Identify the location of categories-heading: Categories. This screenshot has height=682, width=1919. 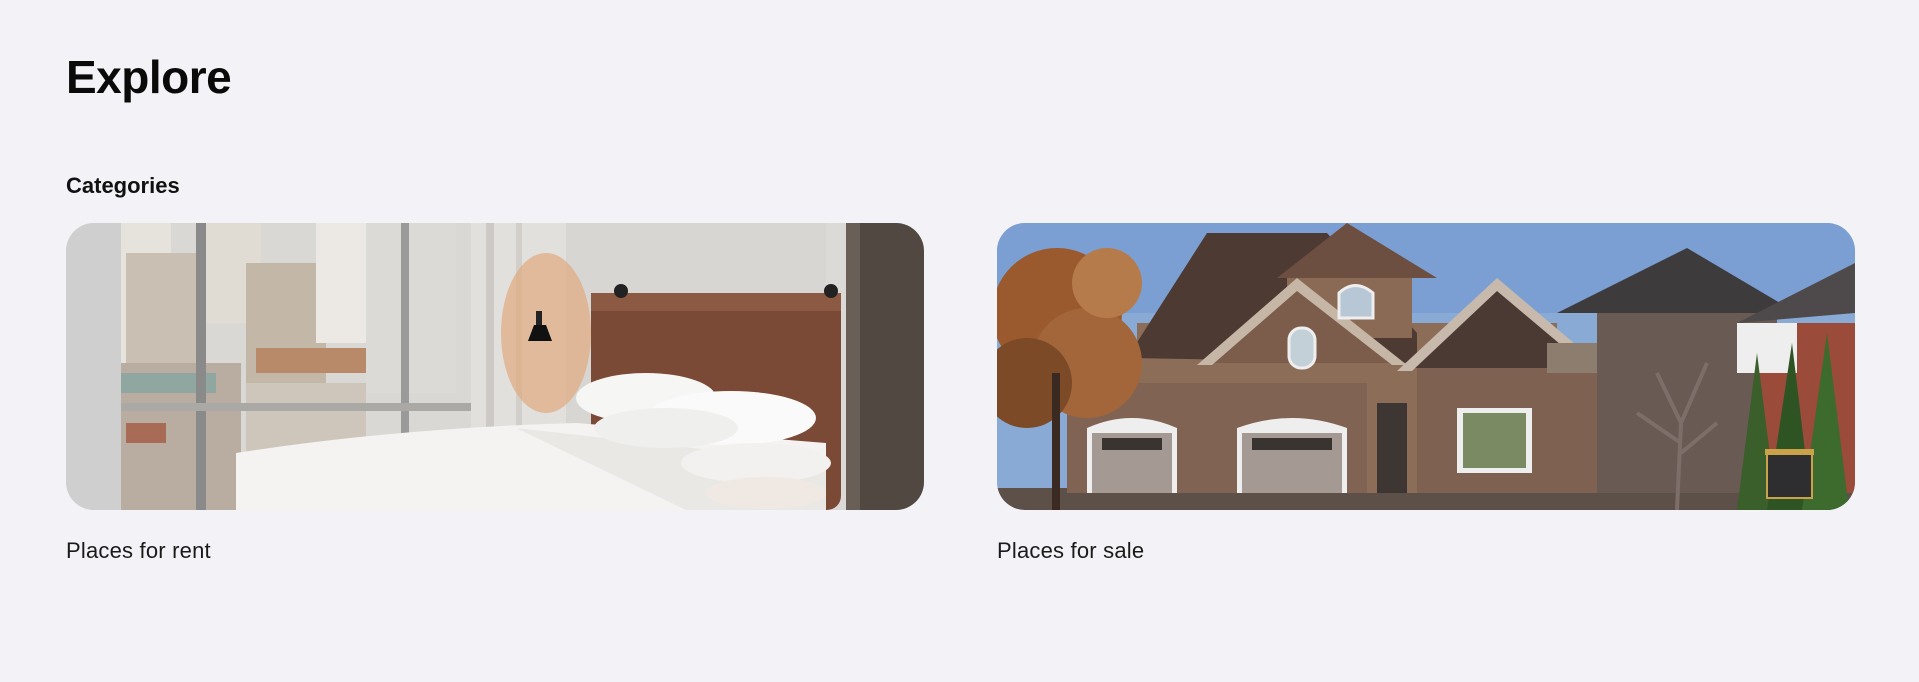
(123, 185).